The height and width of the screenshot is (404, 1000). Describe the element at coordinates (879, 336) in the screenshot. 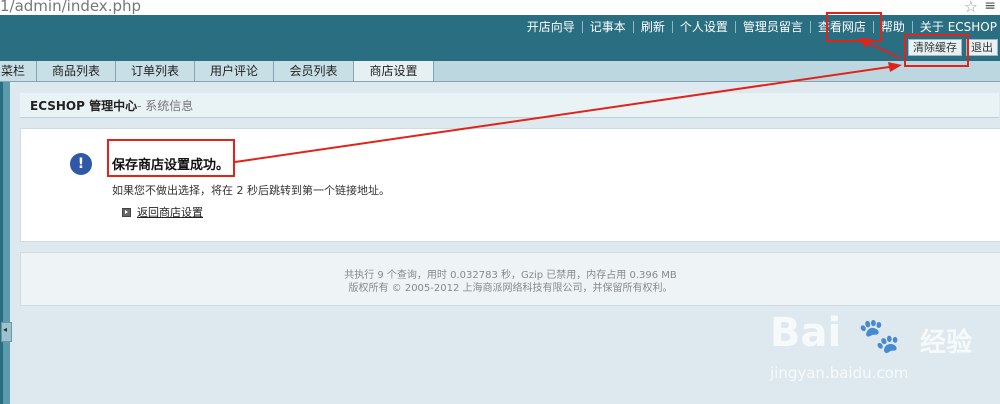

I see `paw-icon: 🐾` at that location.